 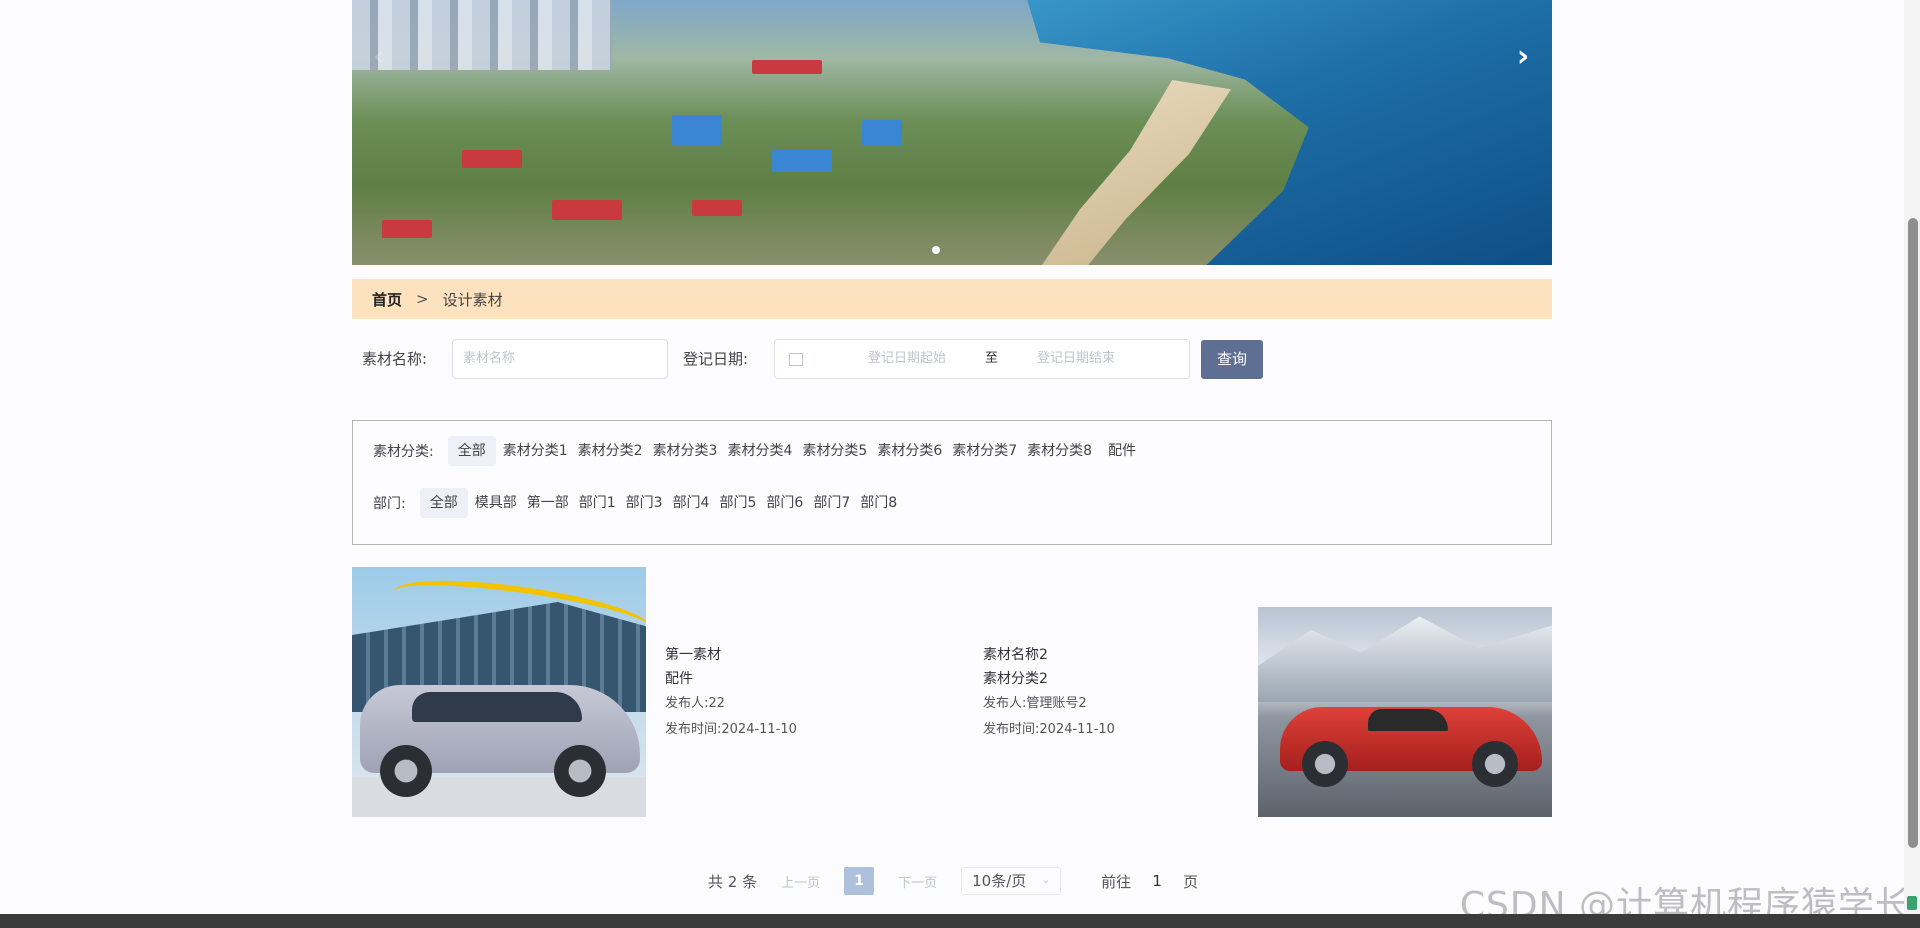 What do you see at coordinates (936, 250) in the screenshot?
I see `banner-indicator-dot` at bounding box center [936, 250].